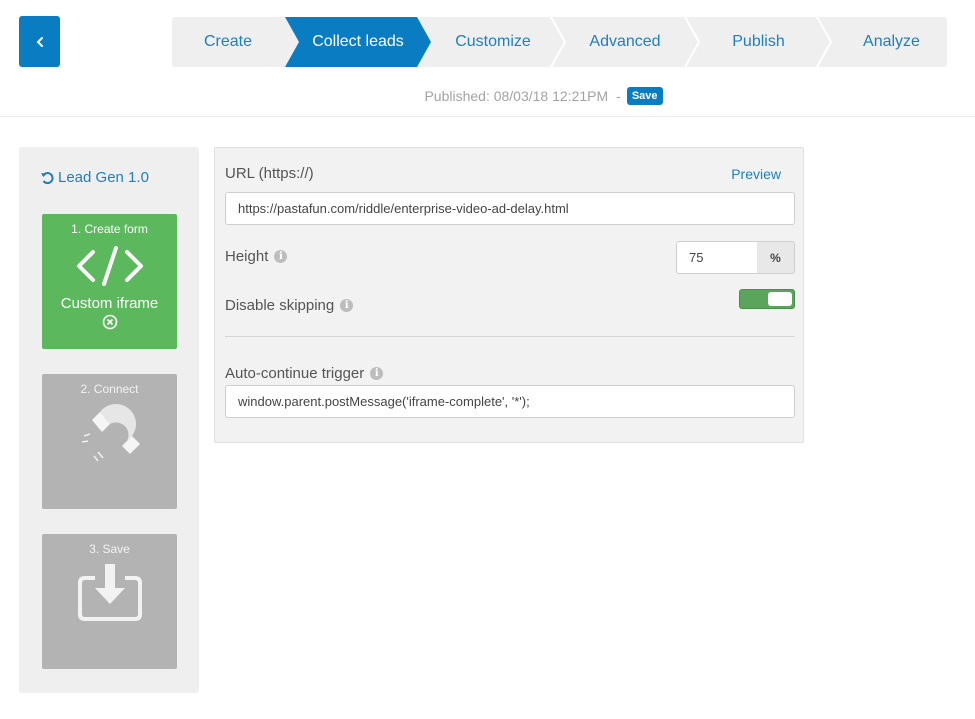 This screenshot has height=719, width=975. I want to click on step-customize-label: Customize, so click(493, 41).